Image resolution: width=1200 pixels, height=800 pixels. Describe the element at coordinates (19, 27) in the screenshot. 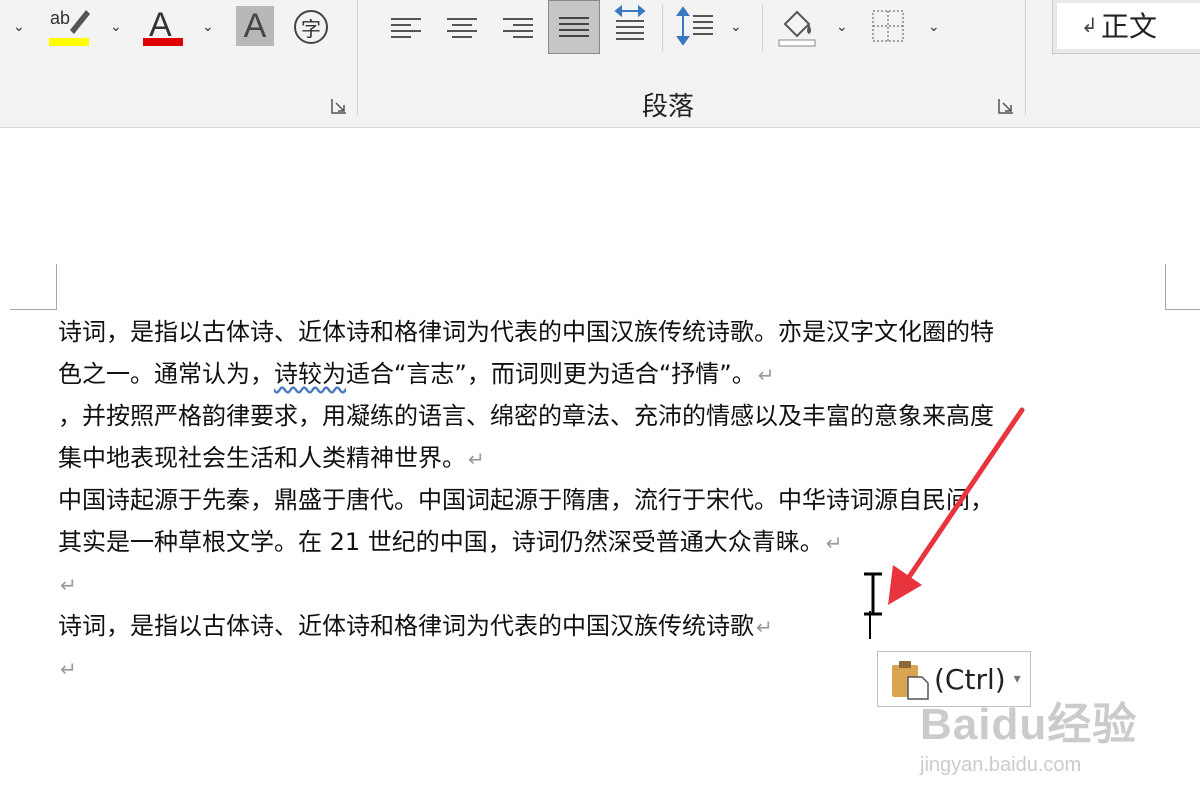

I see `font-prev-dropdown: ⌄` at that location.